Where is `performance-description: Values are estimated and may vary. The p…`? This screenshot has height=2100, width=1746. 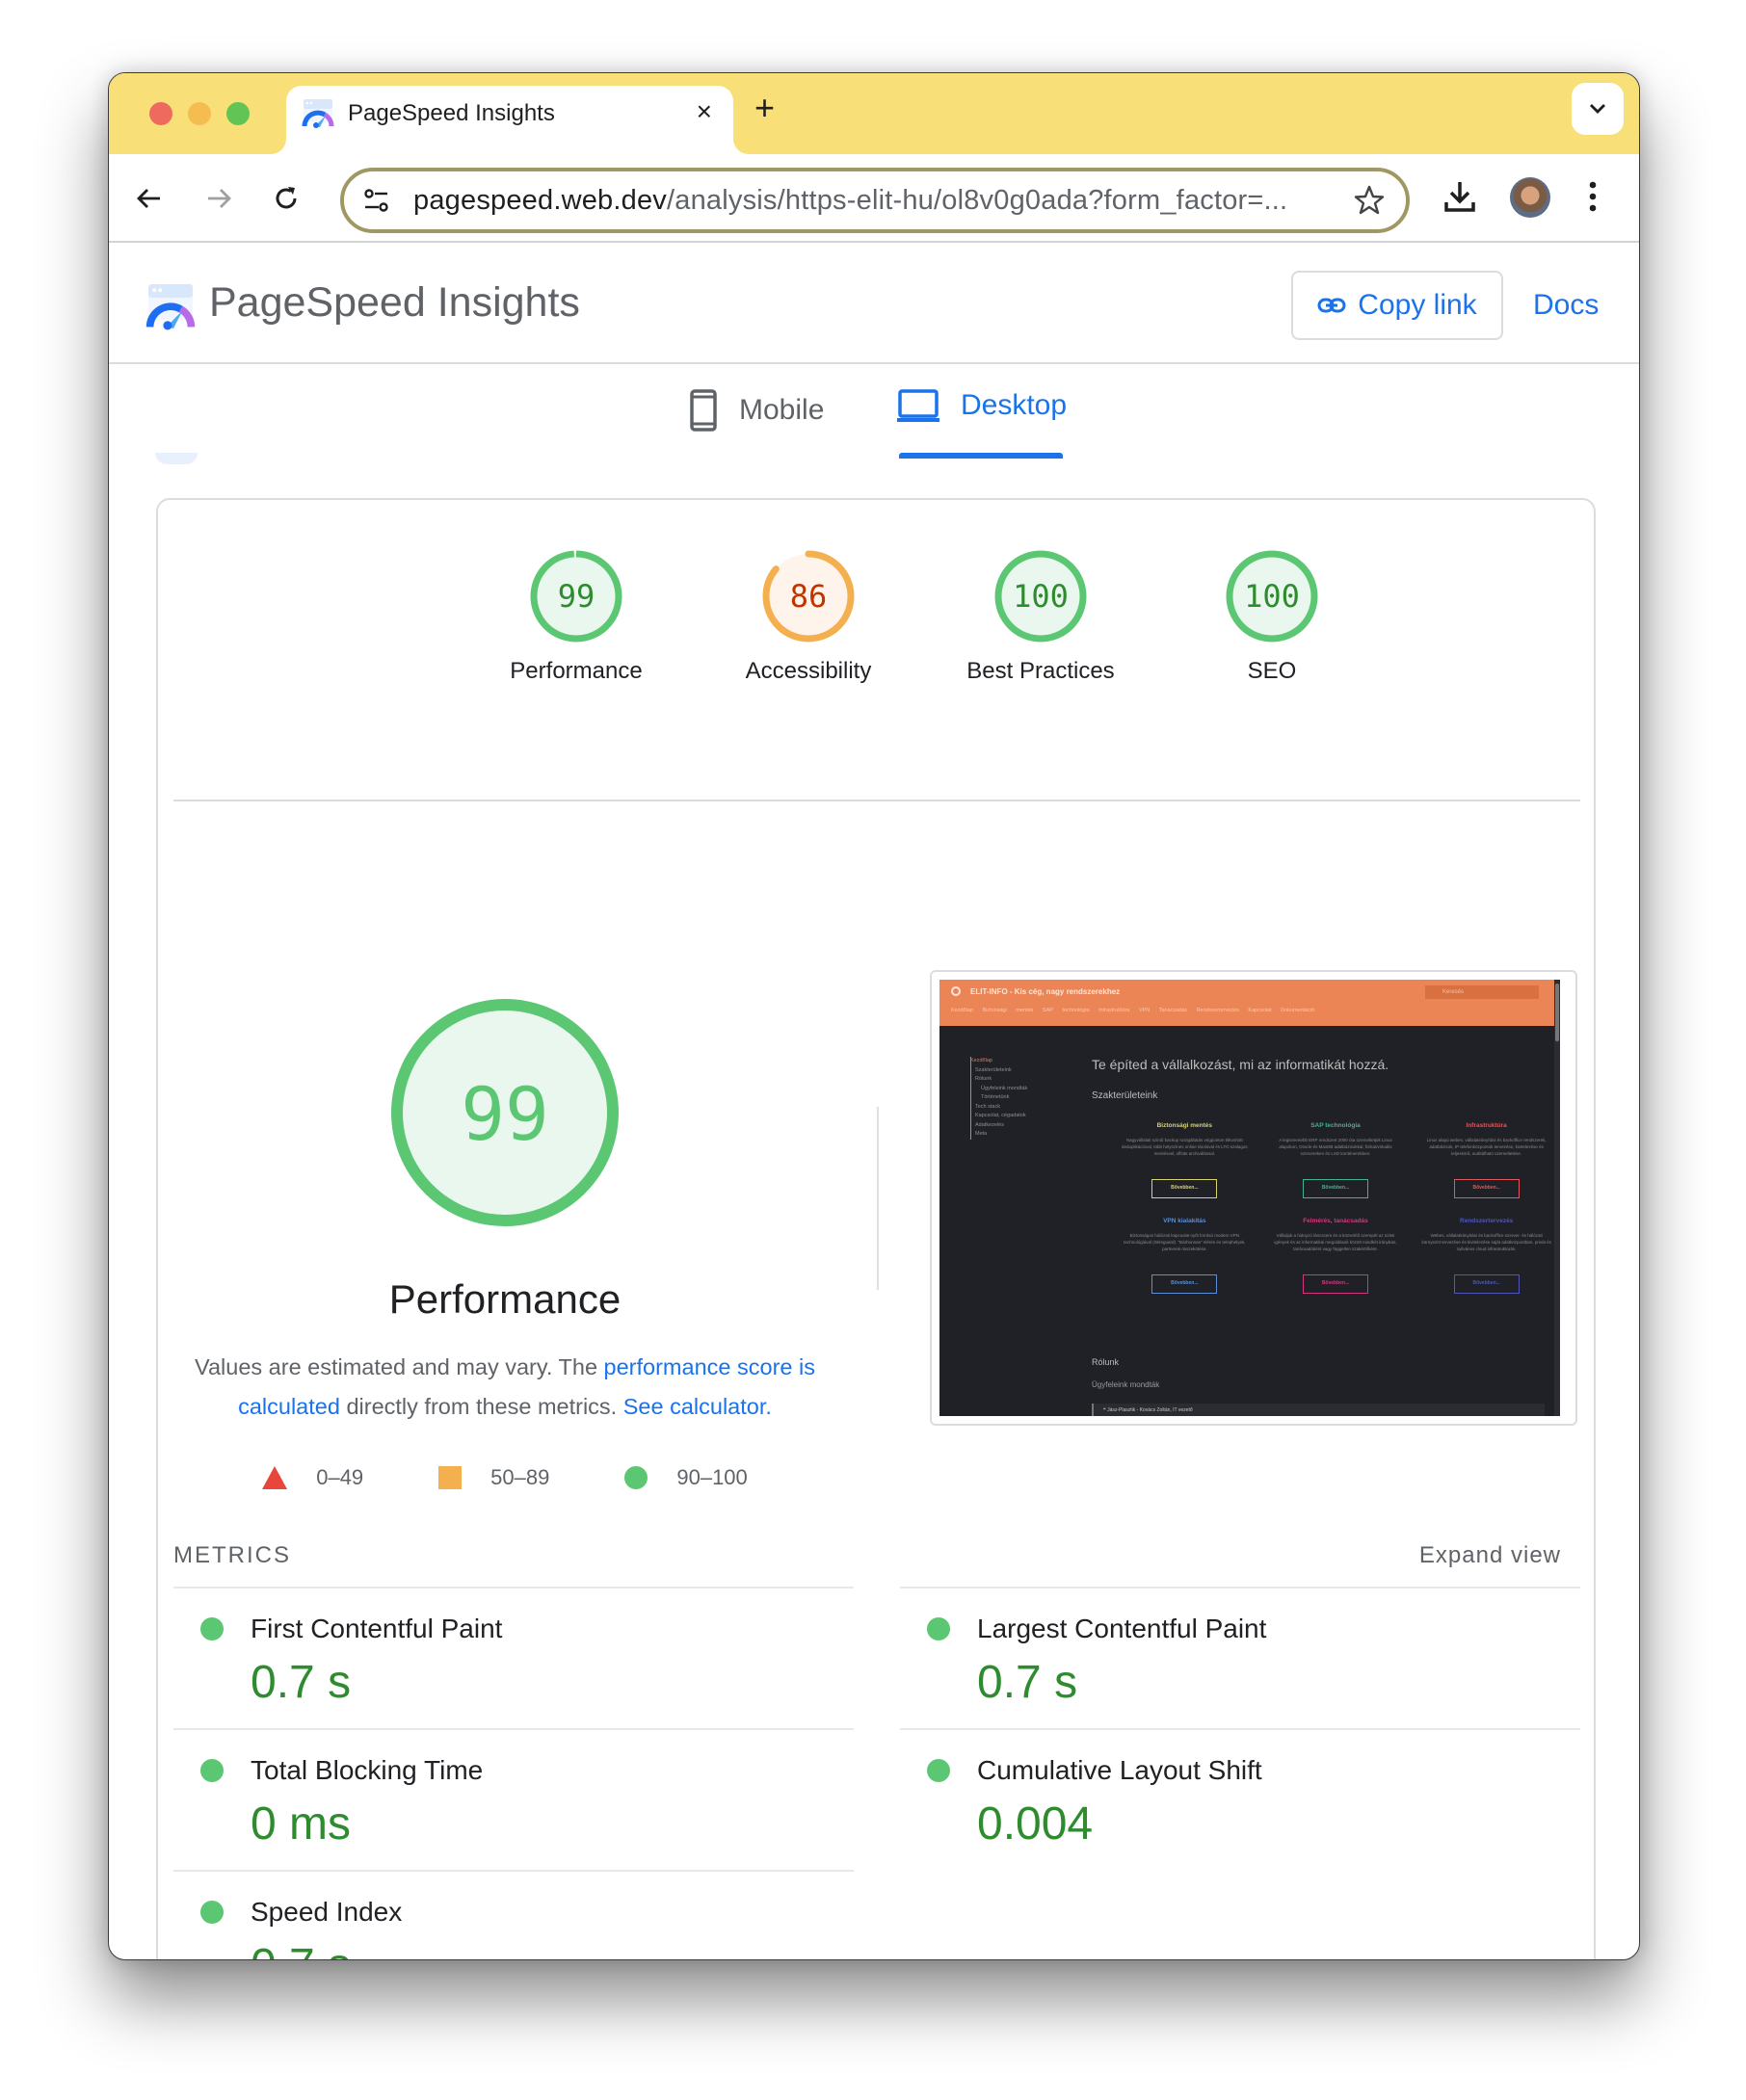 performance-description: Values are estimated and may vary. The p… is located at coordinates (505, 1387).